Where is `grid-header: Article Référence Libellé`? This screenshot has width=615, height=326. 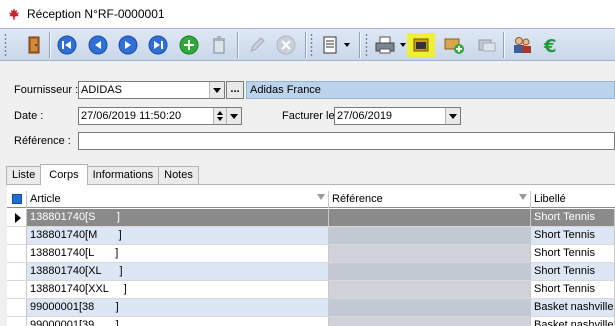
grid-header: Article Référence Libellé is located at coordinates (311, 199).